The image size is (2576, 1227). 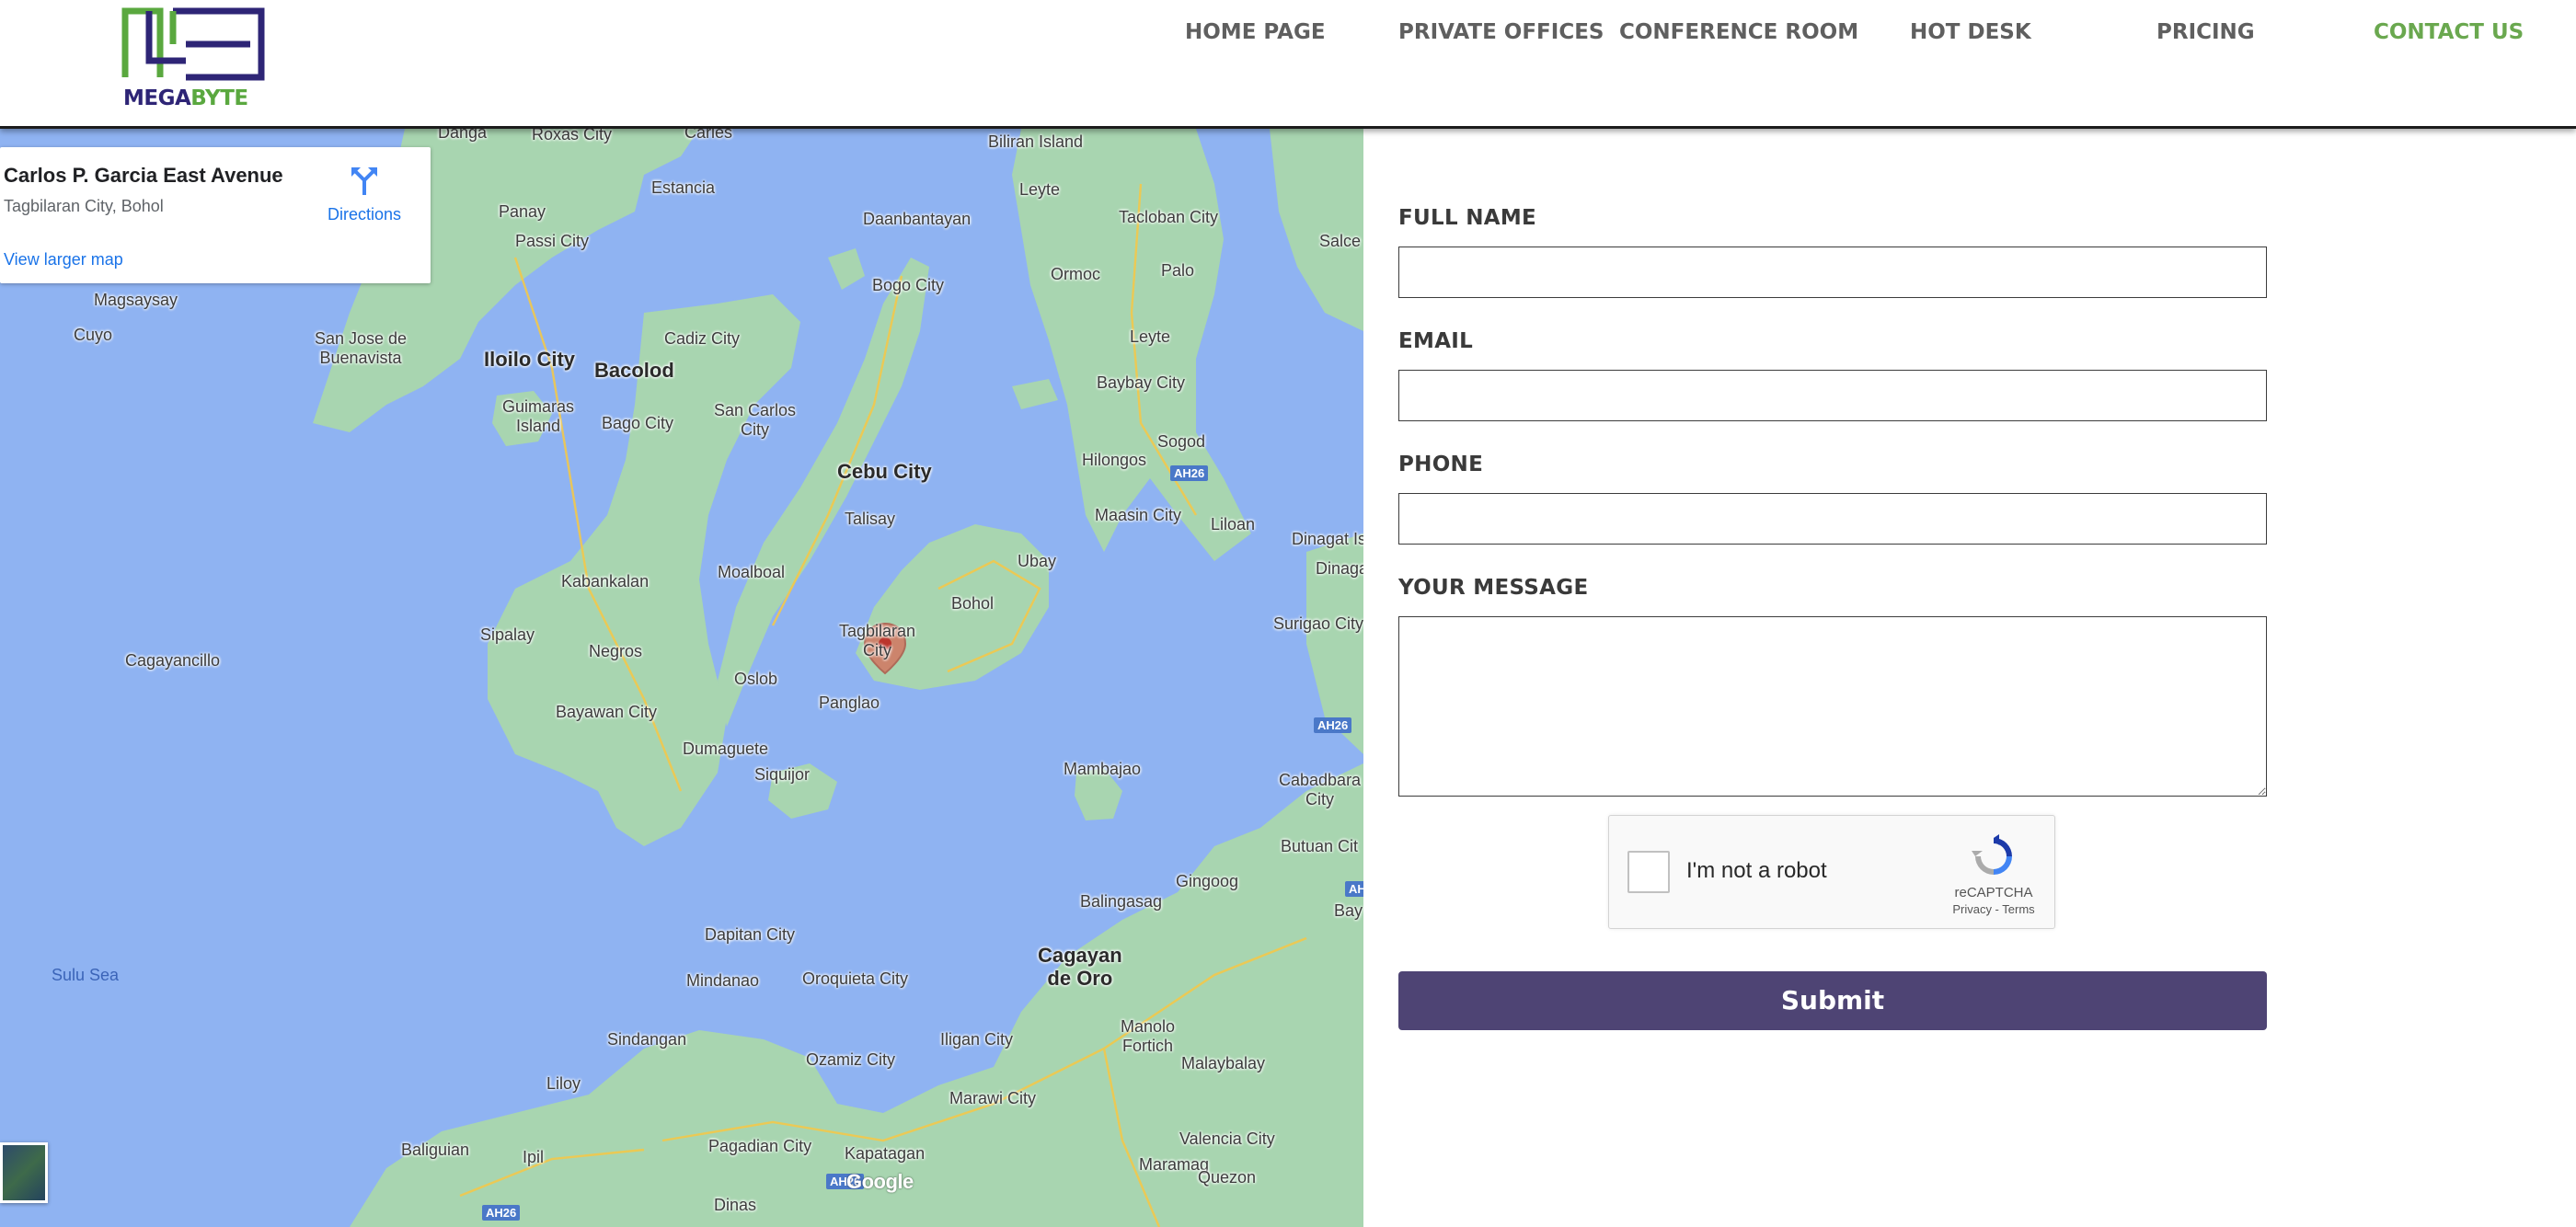 What do you see at coordinates (1037, 561) in the screenshot?
I see `map-label: Ubay` at bounding box center [1037, 561].